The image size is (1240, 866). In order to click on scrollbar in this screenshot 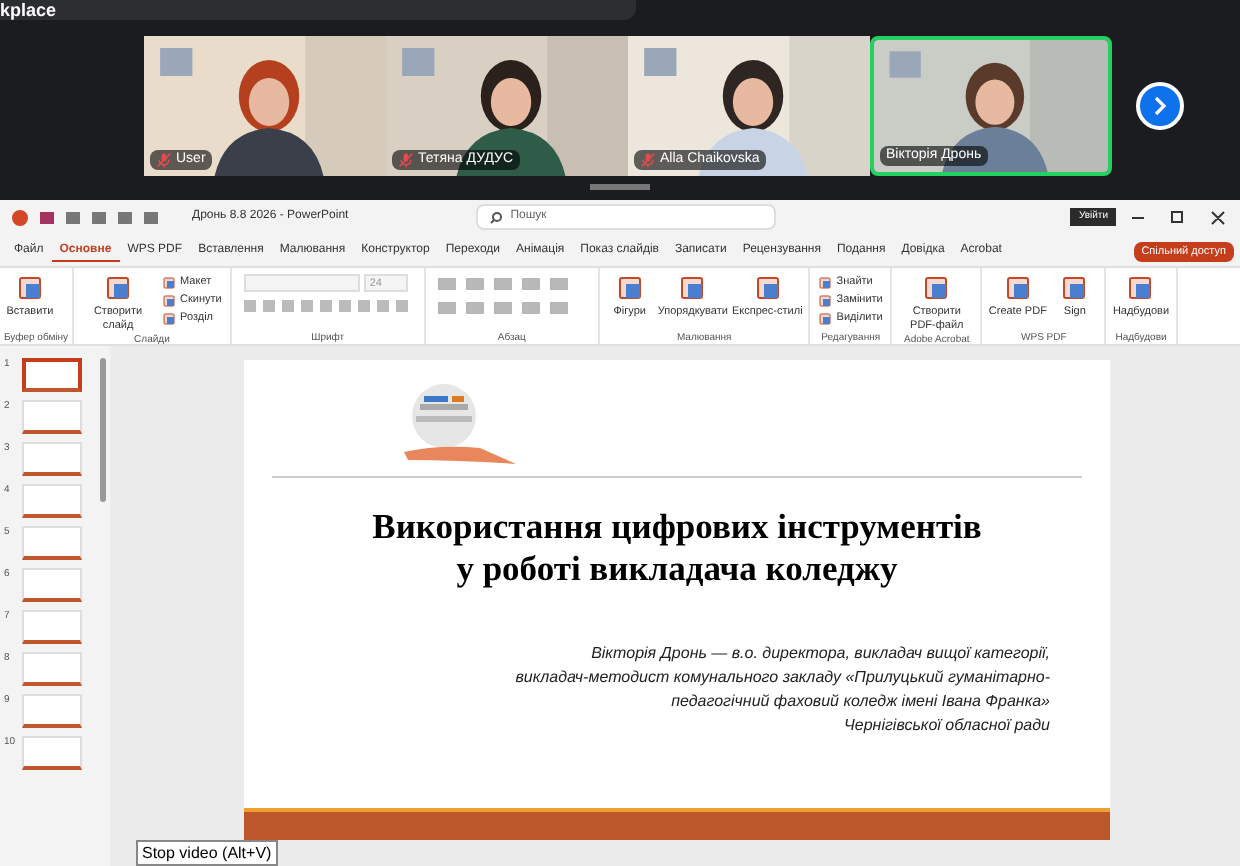, I will do `click(103, 430)`.